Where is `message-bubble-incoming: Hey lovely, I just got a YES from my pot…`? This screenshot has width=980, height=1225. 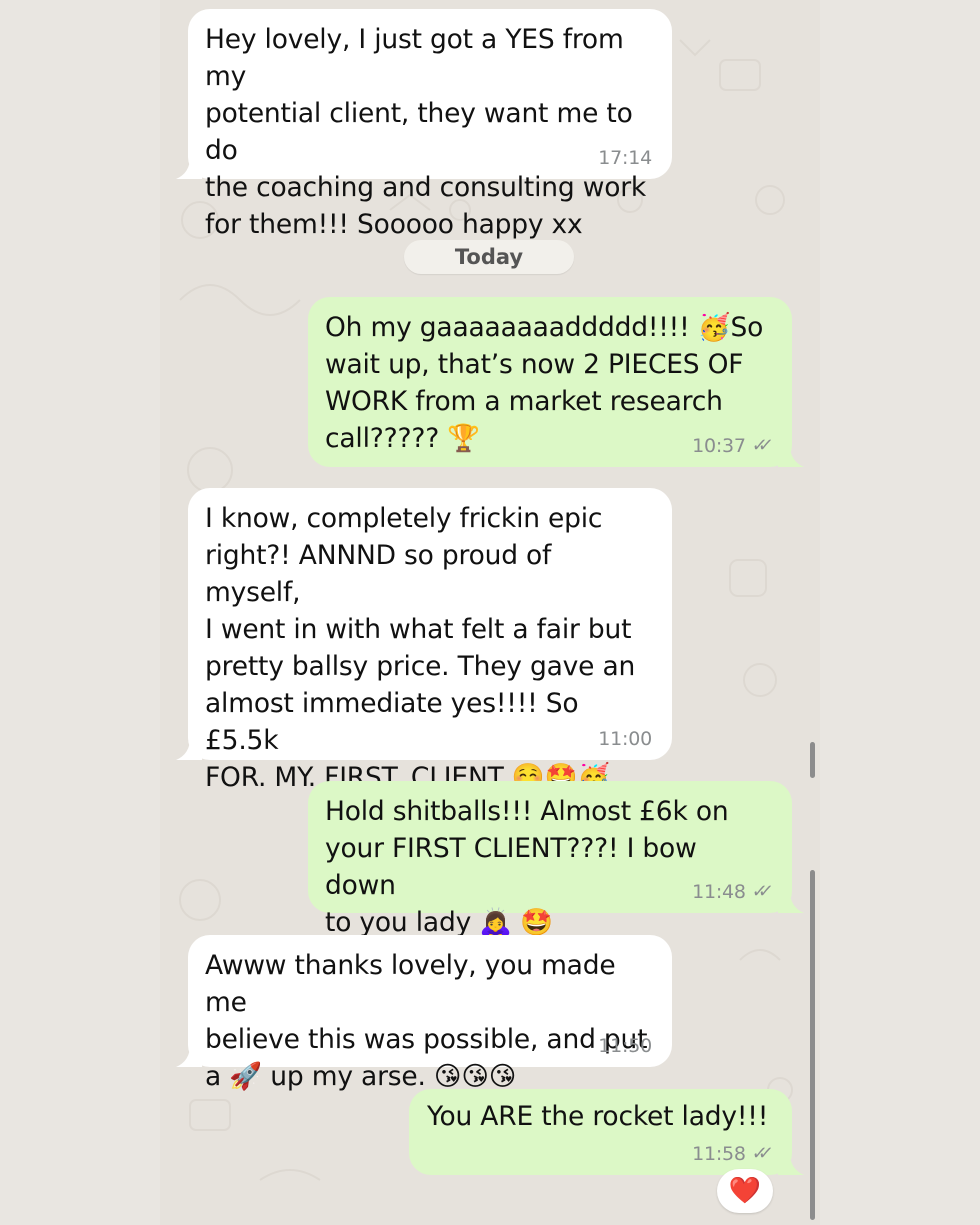
message-bubble-incoming: Hey lovely, I just got a YES from my pot… is located at coordinates (424, 124).